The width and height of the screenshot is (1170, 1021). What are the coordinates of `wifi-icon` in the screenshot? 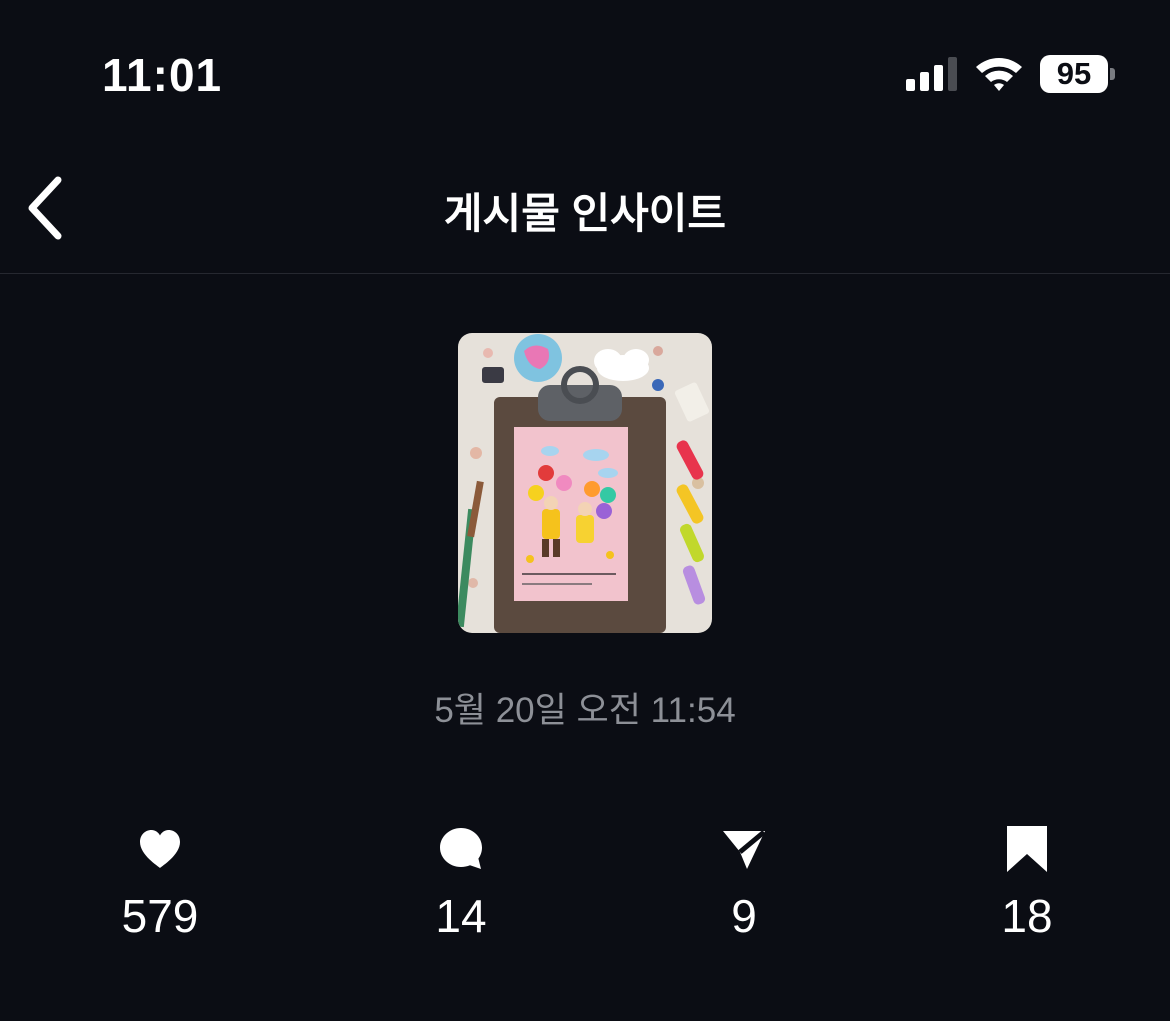 It's located at (999, 74).